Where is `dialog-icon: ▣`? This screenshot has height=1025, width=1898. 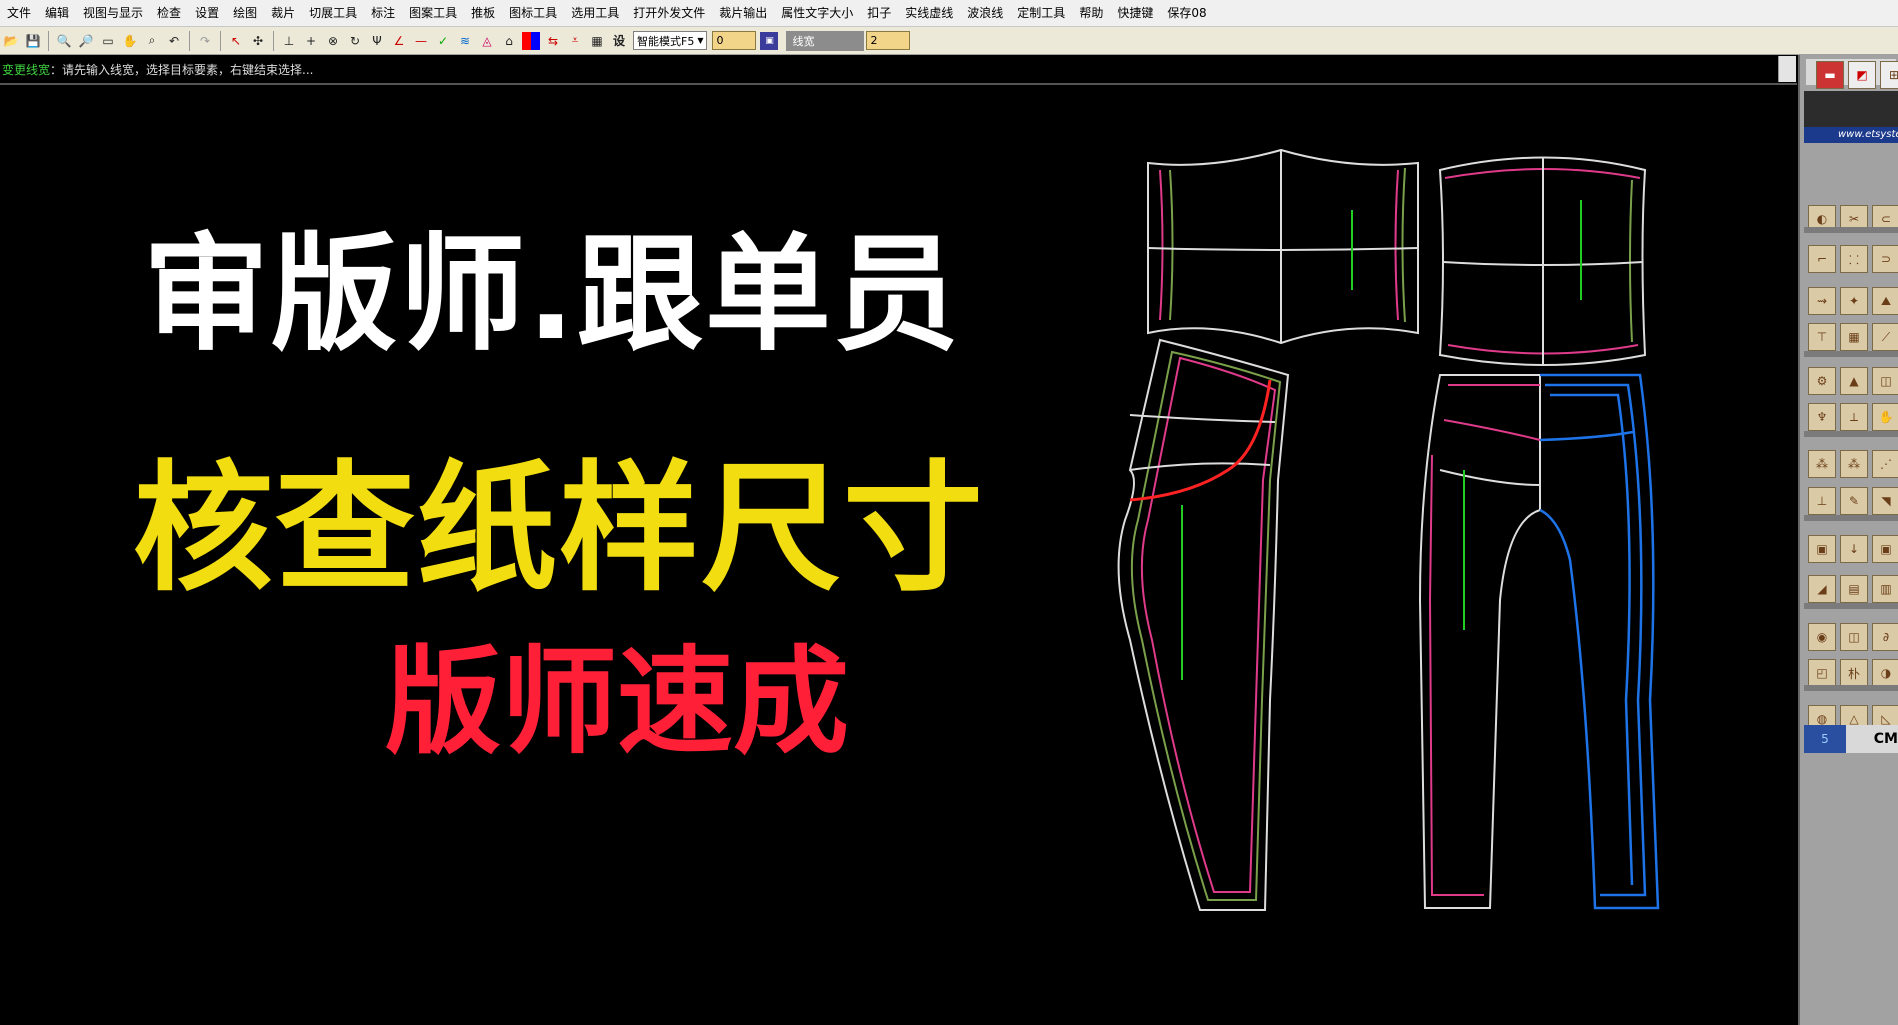
dialog-icon: ▣ is located at coordinates (769, 40).